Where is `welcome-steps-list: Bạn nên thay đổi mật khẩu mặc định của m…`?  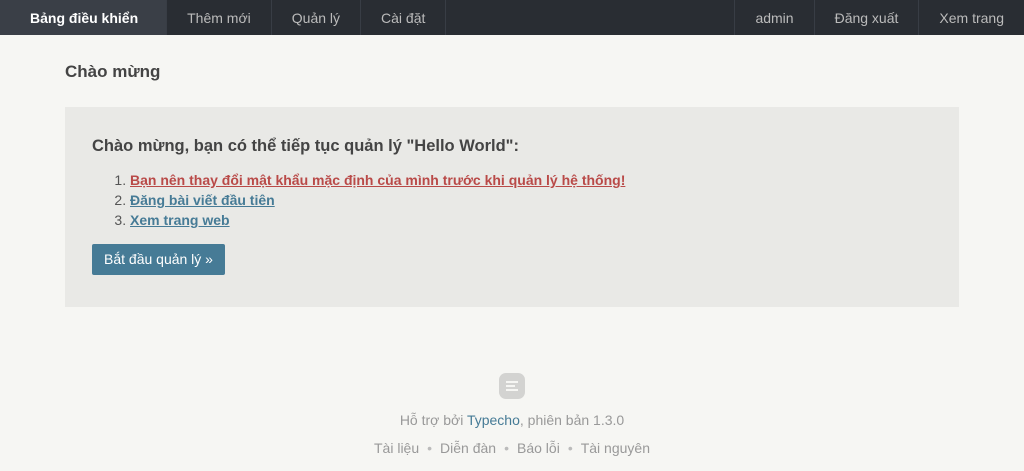 welcome-steps-list: Bạn nên thay đổi mật khẩu mặc định của m… is located at coordinates (512, 200).